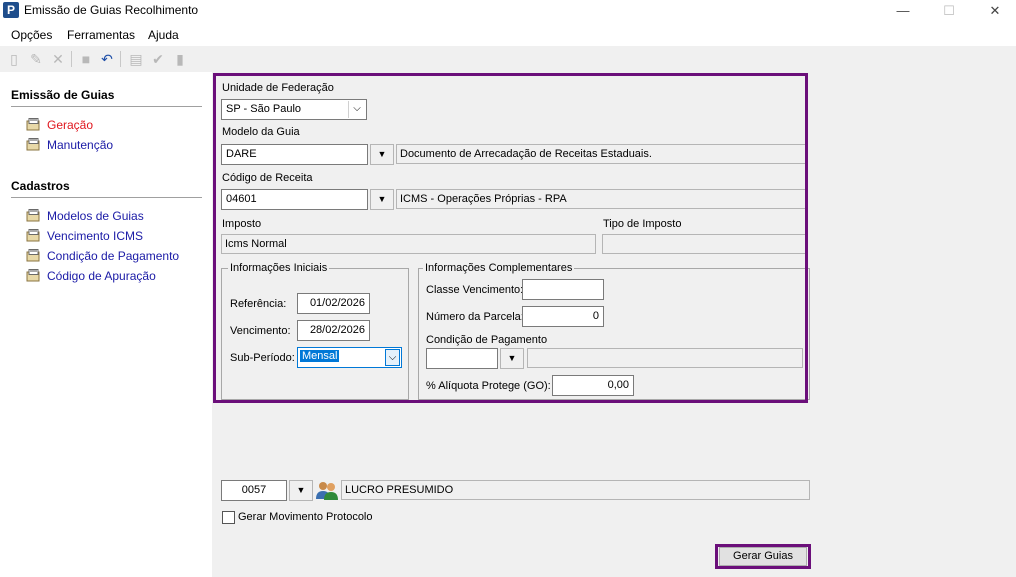 The image size is (1016, 577). What do you see at coordinates (508, 34) in the screenshot?
I see `menu-bar: Opções Ferramentas Ajuda` at bounding box center [508, 34].